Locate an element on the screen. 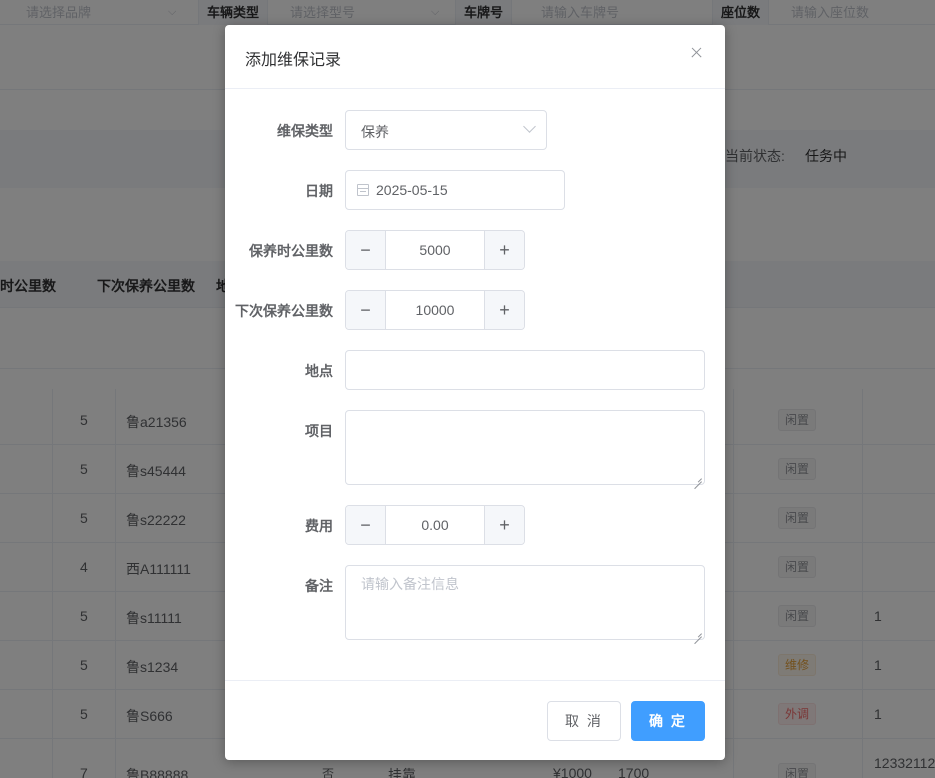 The height and width of the screenshot is (778, 935). location-input is located at coordinates (525, 370).